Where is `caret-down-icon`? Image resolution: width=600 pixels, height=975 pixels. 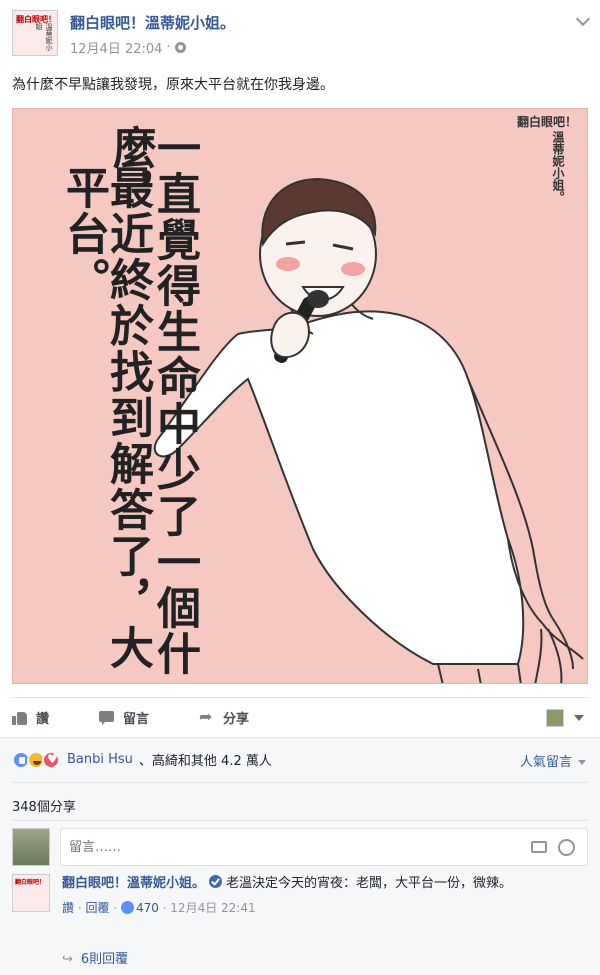
caret-down-icon is located at coordinates (579, 718).